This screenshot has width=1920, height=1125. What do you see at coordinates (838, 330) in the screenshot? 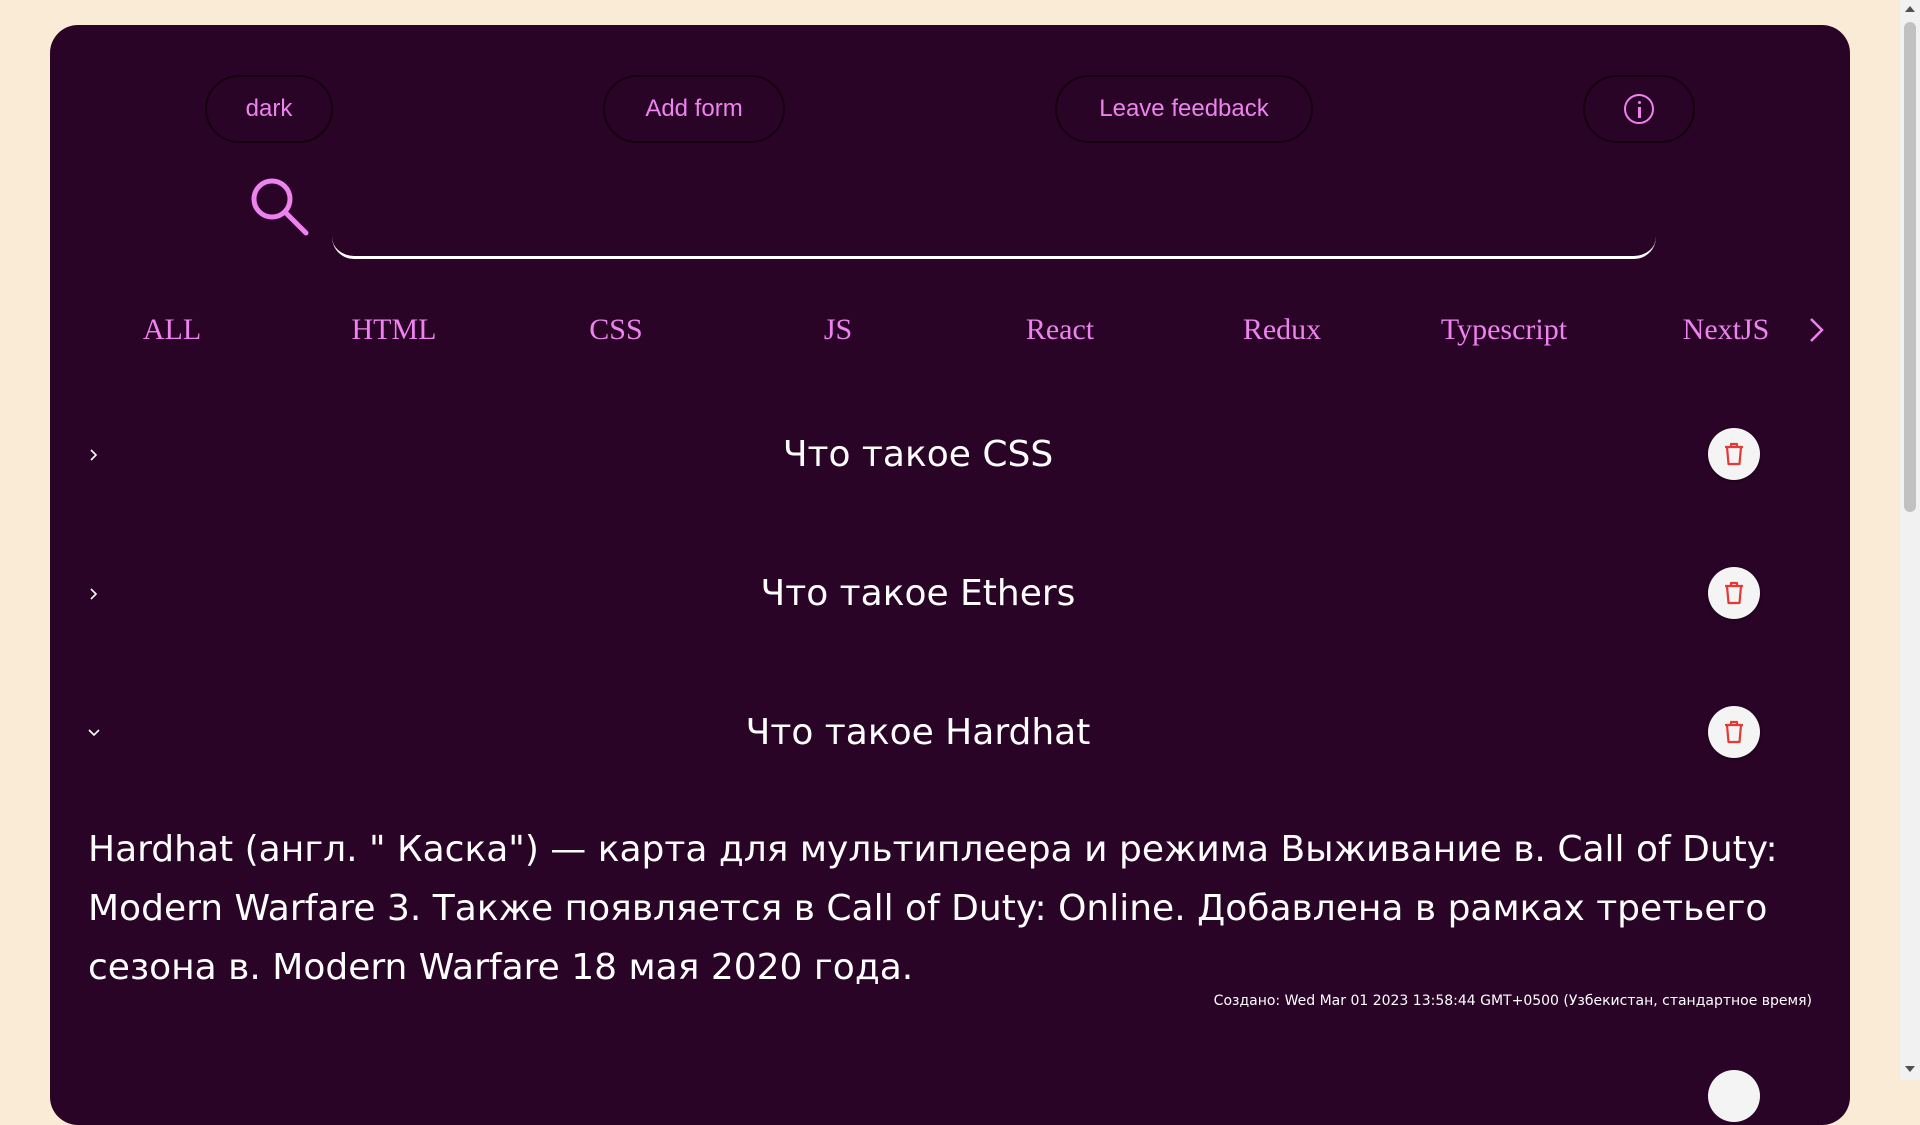
I see `tab-js: JS` at bounding box center [838, 330].